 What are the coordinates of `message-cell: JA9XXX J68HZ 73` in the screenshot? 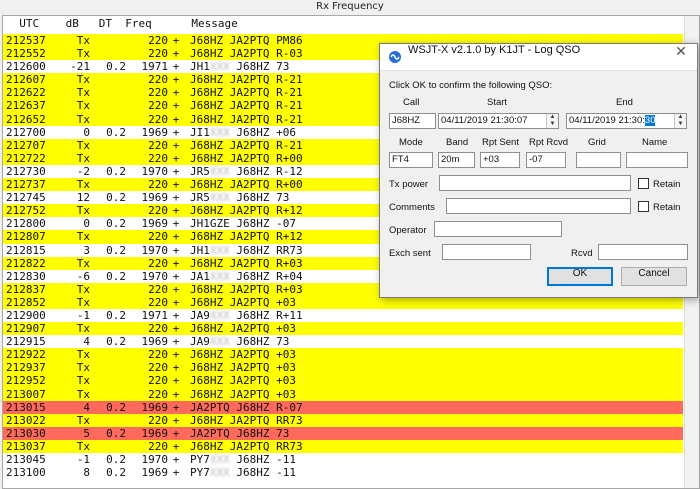 It's located at (236, 341).